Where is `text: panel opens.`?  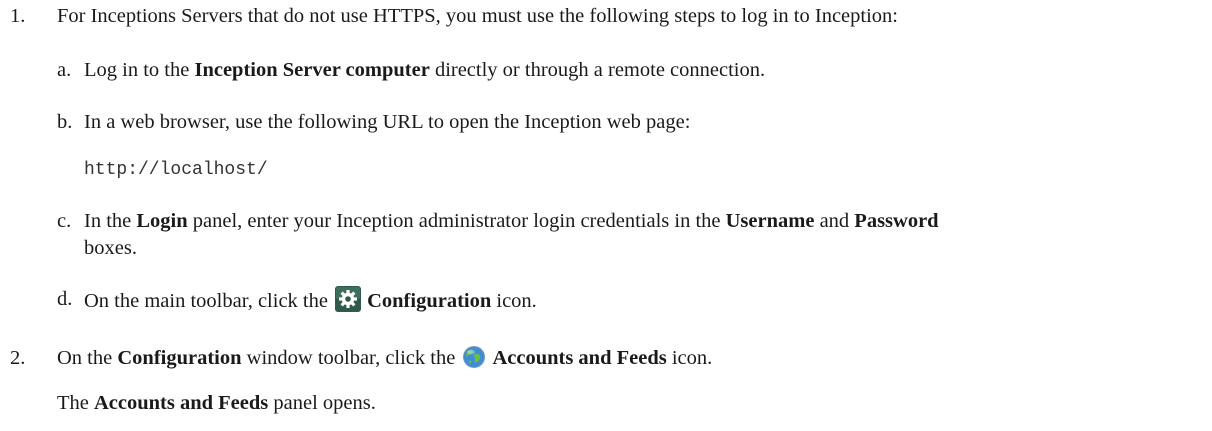
text: panel opens. is located at coordinates (322, 403).